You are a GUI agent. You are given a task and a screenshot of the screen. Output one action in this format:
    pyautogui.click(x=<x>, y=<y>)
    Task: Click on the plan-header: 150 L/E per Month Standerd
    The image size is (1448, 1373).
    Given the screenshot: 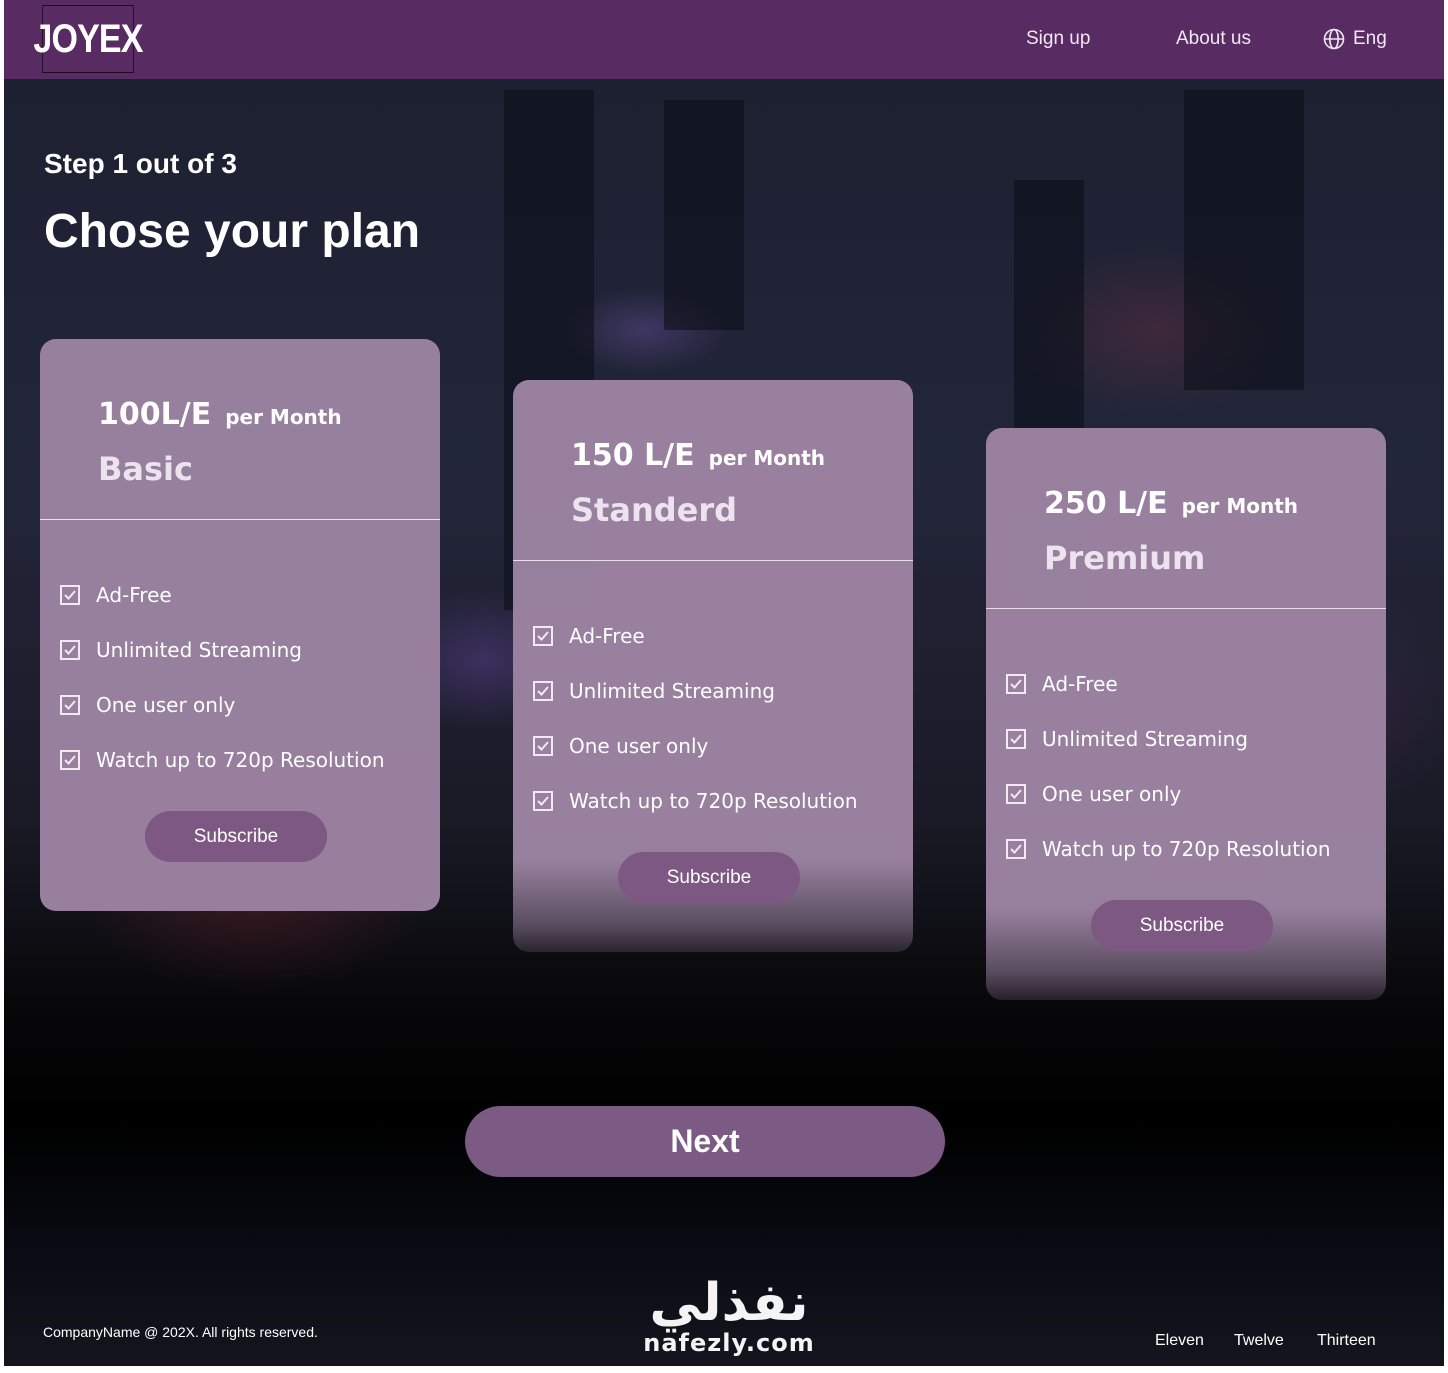 What is the action you would take?
    pyautogui.click(x=732, y=483)
    